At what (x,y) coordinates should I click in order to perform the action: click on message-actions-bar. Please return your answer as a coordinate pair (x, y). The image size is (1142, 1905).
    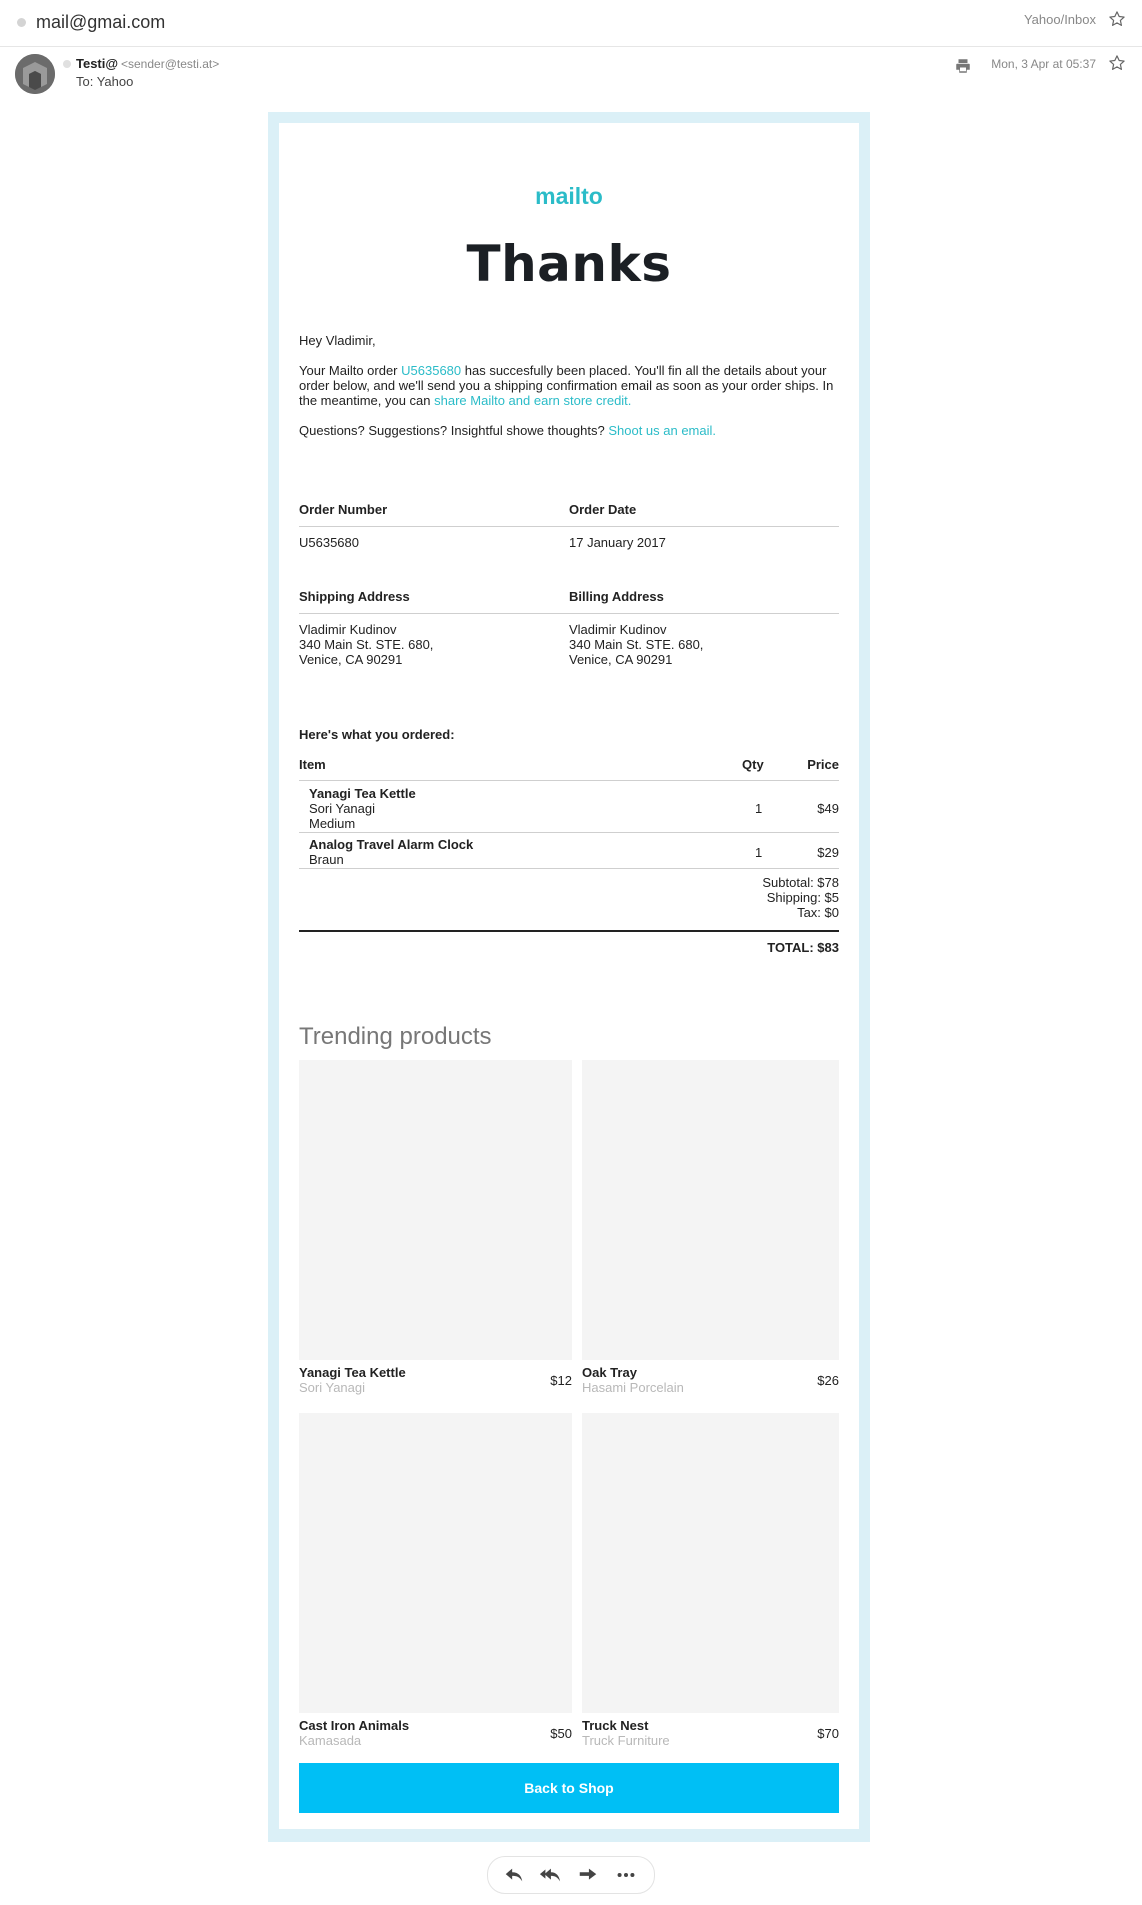
    Looking at the image, I should click on (571, 1875).